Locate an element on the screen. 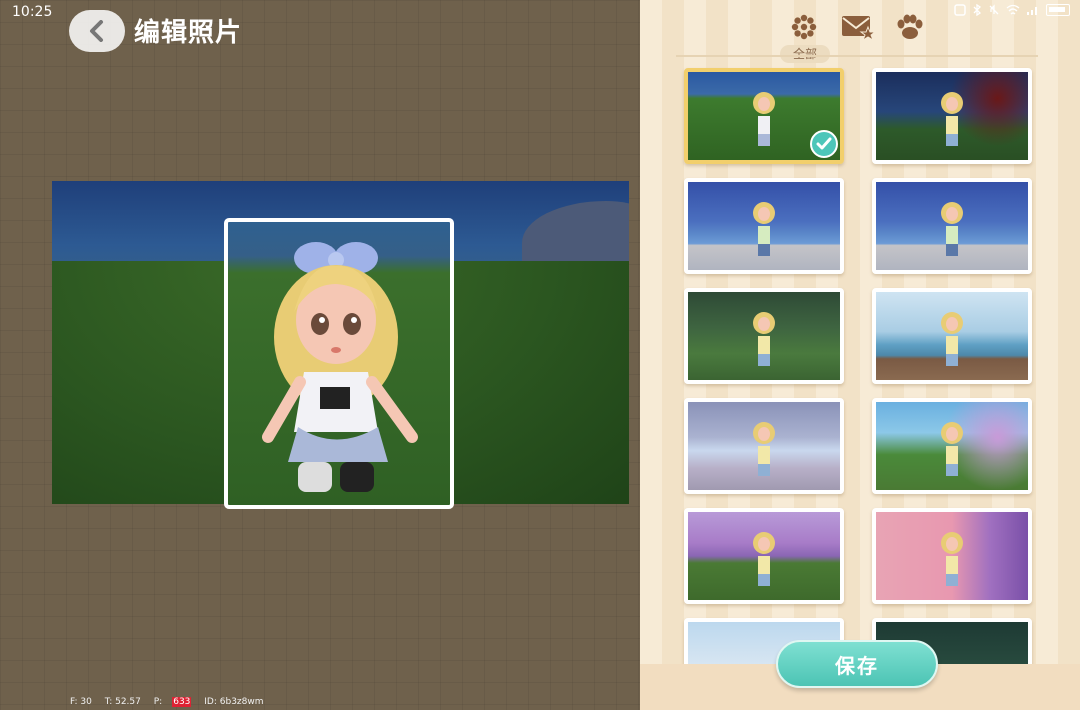  debug-p-value: 633 is located at coordinates (182, 702).